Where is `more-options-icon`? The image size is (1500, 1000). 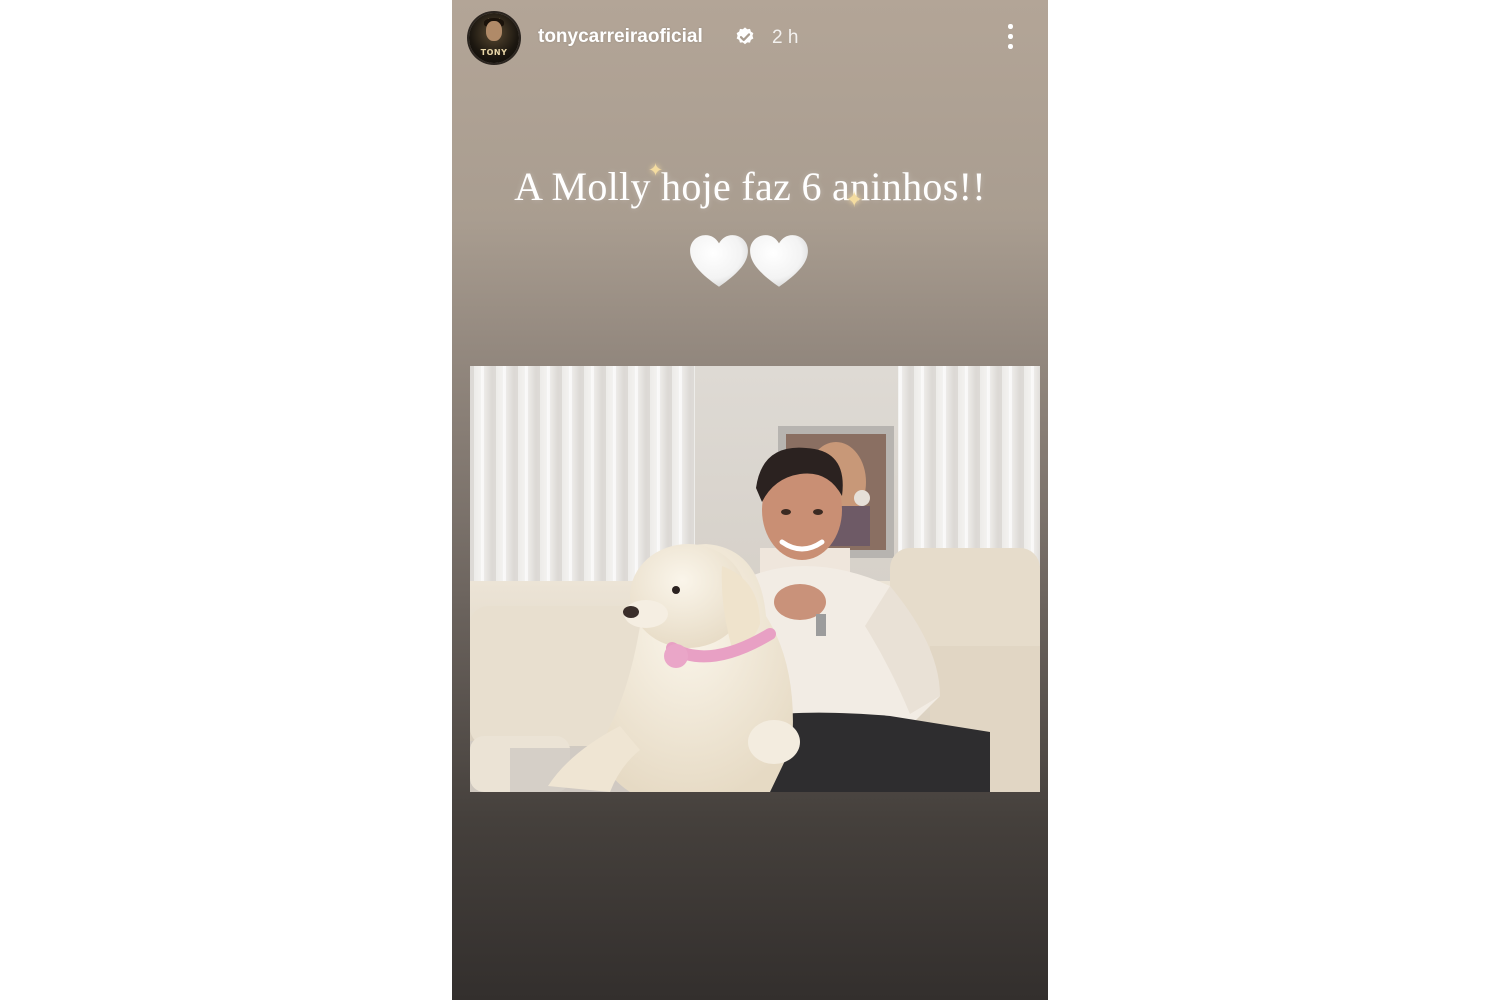 more-options-icon is located at coordinates (1010, 37).